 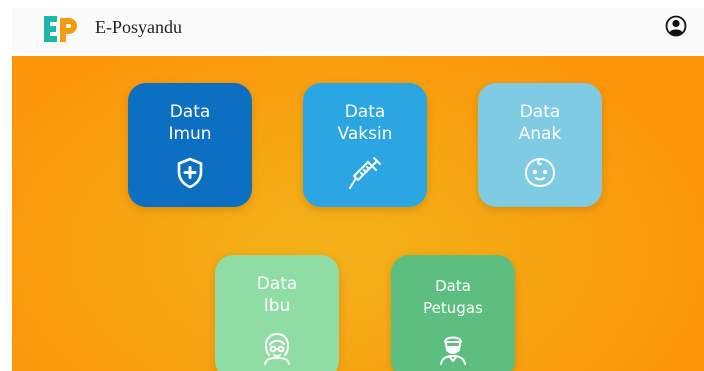 What do you see at coordinates (676, 26) in the screenshot?
I see `account-circle-icon` at bounding box center [676, 26].